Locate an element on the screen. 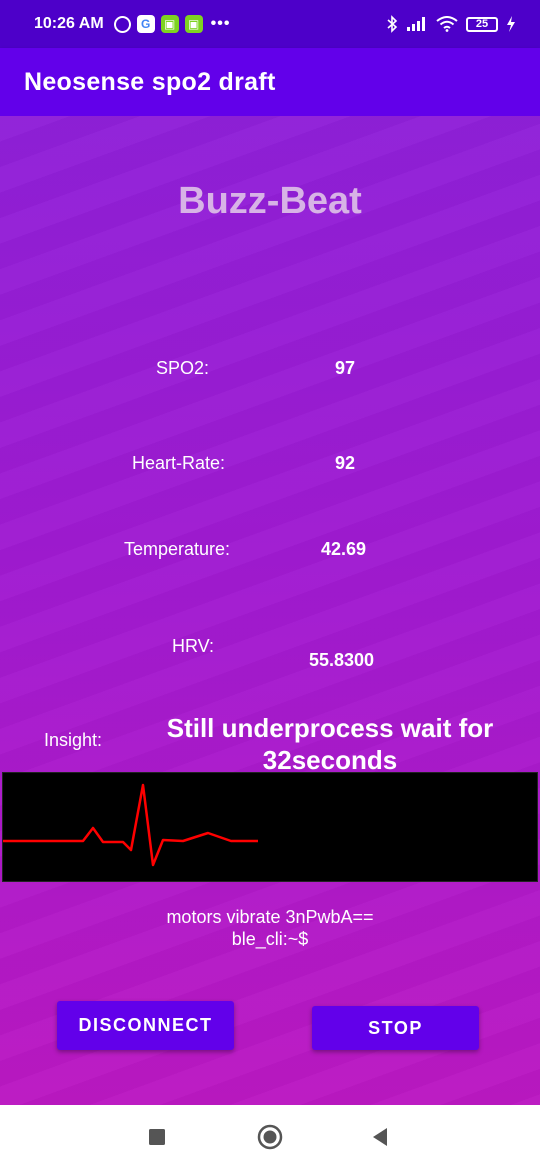  stop-button: STOP is located at coordinates (395, 1028).